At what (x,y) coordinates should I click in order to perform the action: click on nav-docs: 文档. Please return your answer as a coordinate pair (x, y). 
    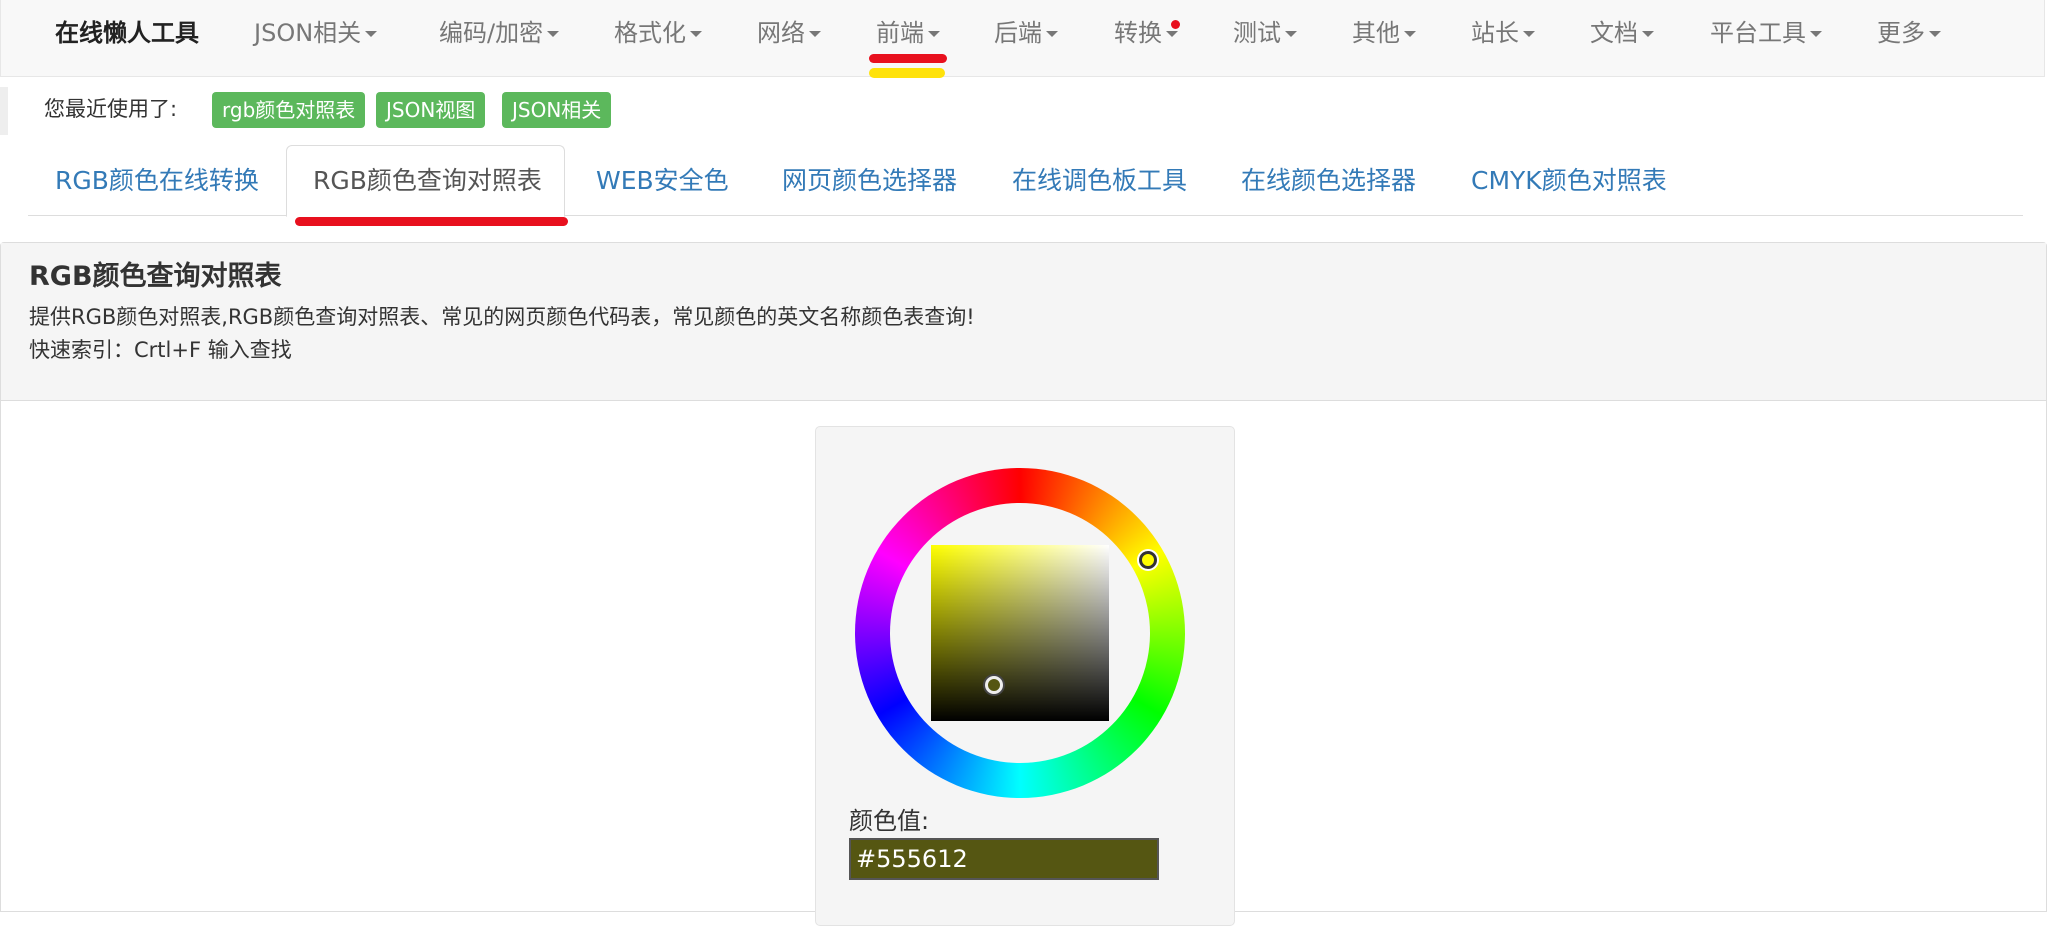
    Looking at the image, I should click on (1622, 33).